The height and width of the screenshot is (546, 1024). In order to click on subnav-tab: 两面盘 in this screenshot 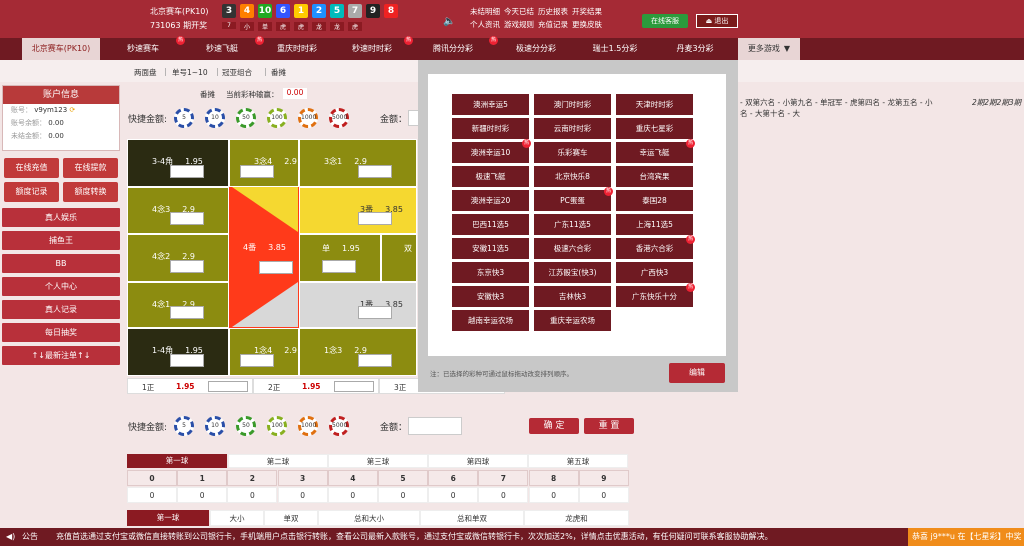, I will do `click(145, 72)`.